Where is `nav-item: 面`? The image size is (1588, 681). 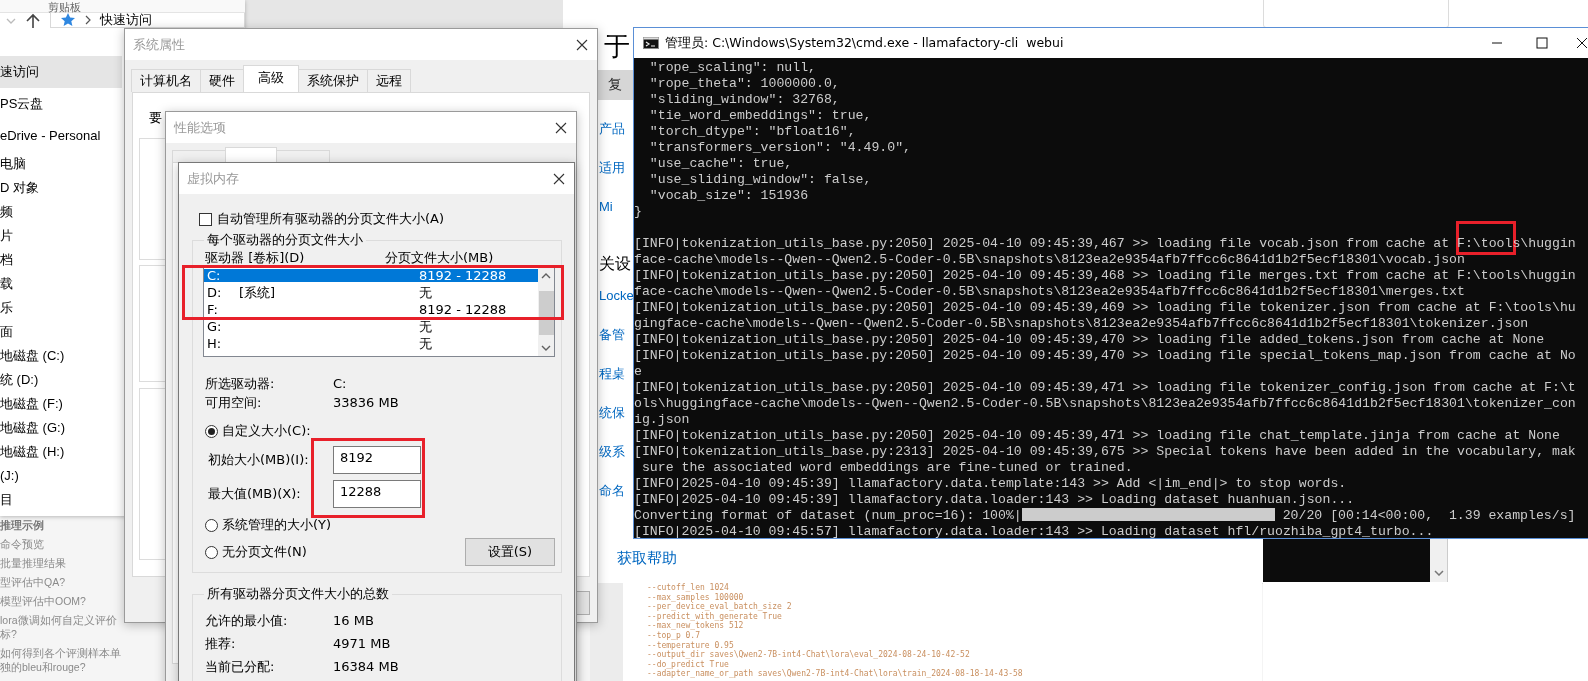
nav-item: 面 is located at coordinates (61, 332).